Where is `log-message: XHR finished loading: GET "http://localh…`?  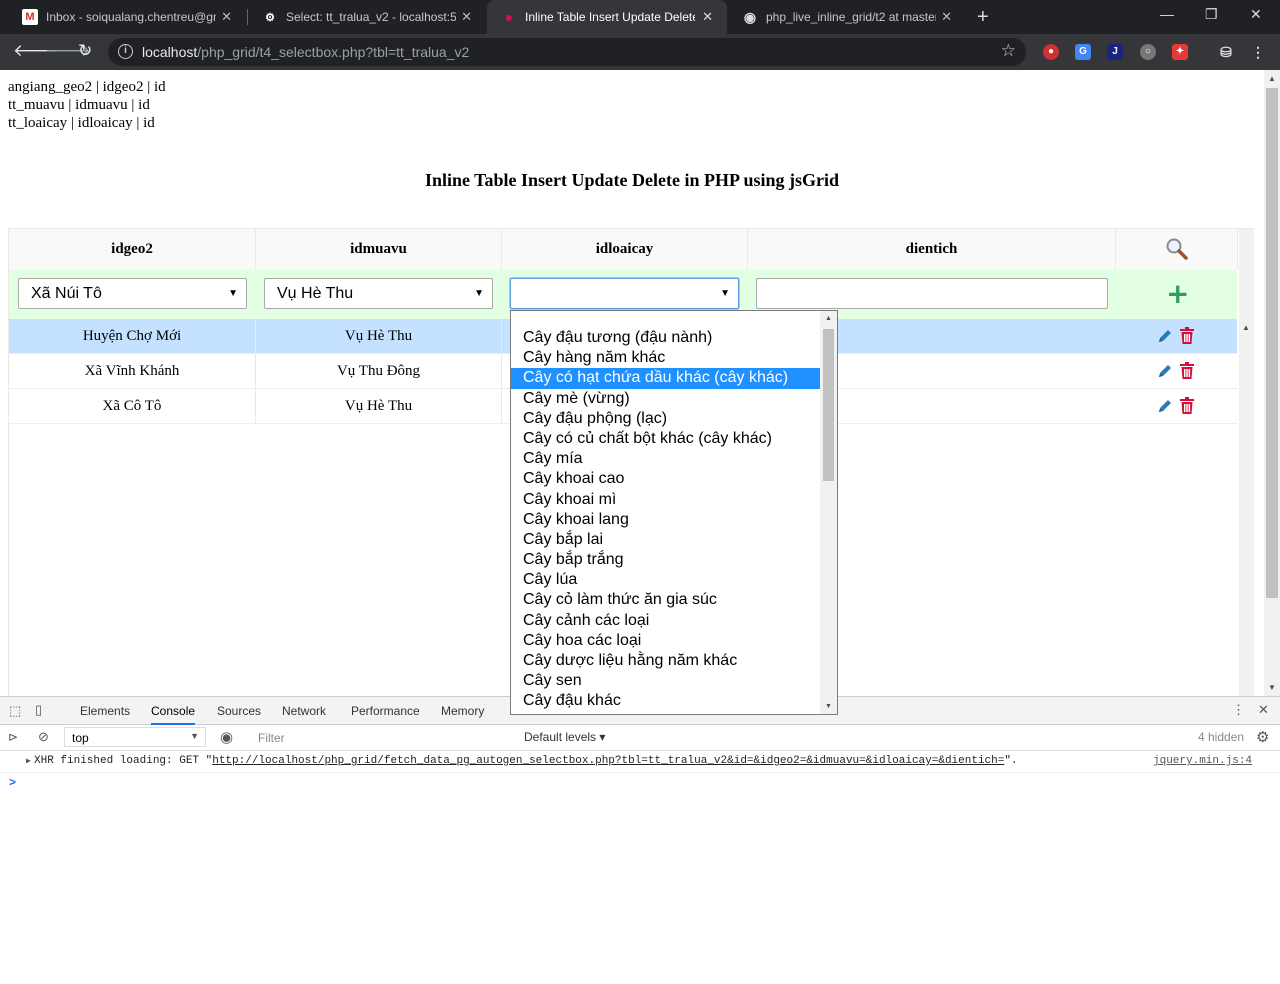
log-message: XHR finished loading: GET "http://localh… is located at coordinates (526, 761).